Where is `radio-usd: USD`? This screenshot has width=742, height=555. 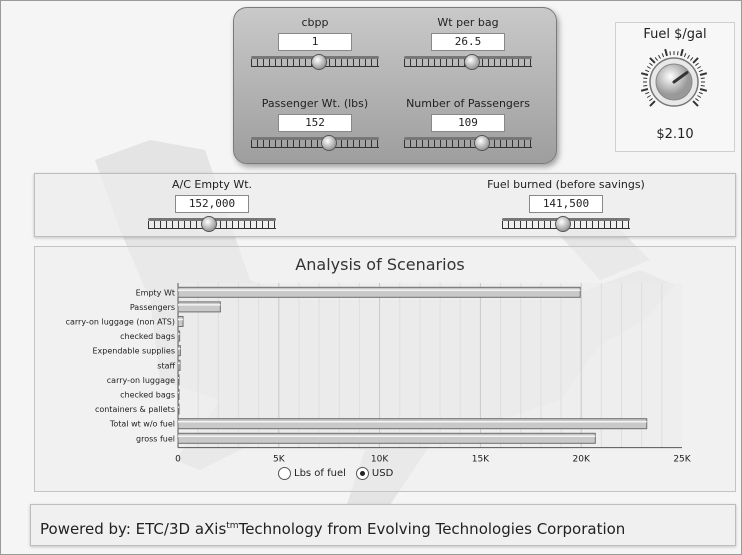 radio-usd: USD is located at coordinates (374, 473).